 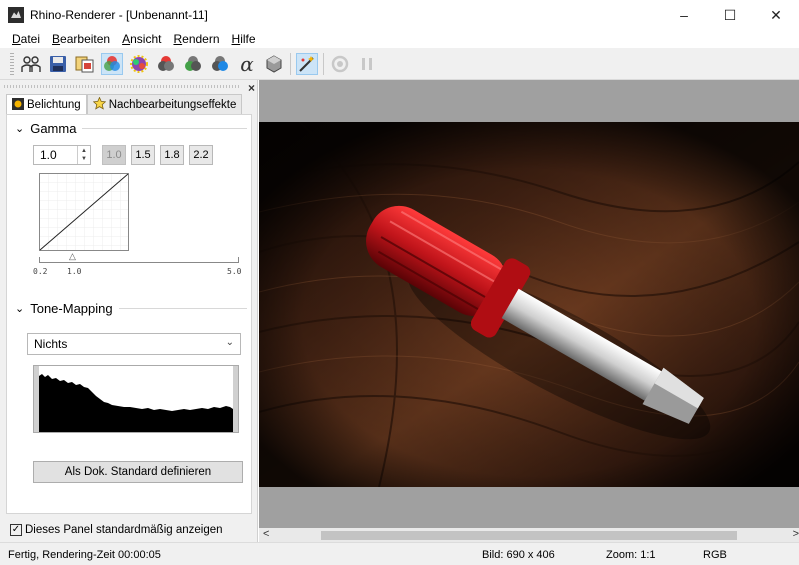 What do you see at coordinates (40, 271) in the screenshot?
I see `gamma-slider-min-label: 0.2` at bounding box center [40, 271].